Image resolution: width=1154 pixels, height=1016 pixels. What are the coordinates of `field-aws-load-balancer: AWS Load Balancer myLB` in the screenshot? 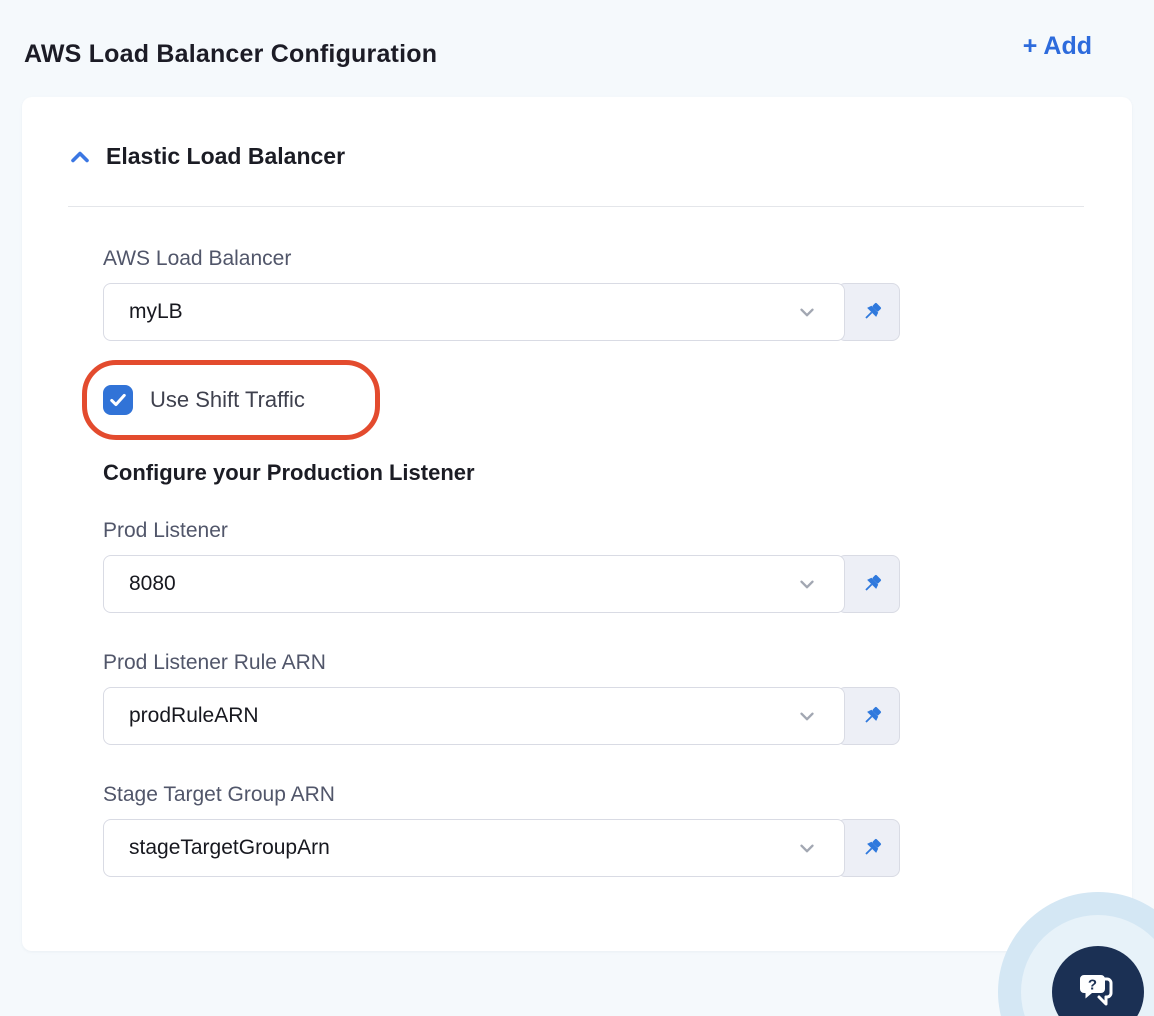 It's located at (501, 294).